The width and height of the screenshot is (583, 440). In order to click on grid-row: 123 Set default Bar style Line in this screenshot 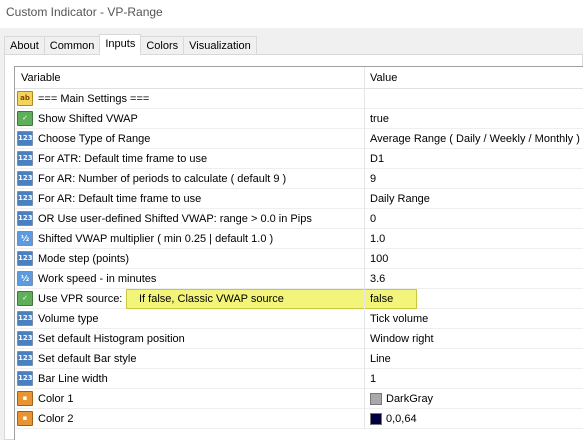, I will do `click(299, 359)`.